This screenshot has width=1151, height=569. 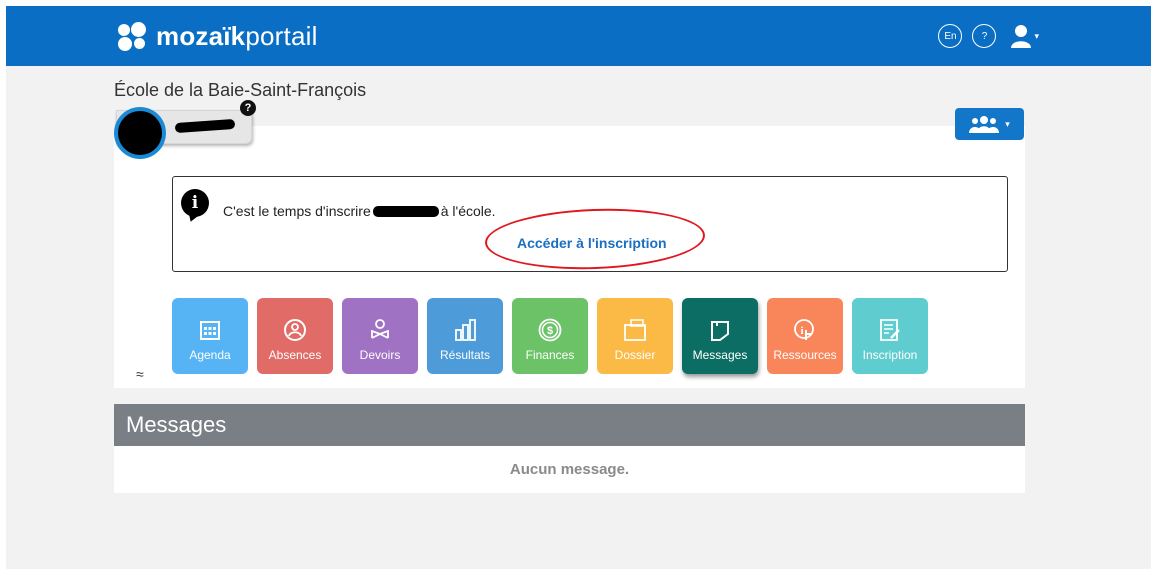 I want to click on user-menu-button: ▾, so click(x=1024, y=36).